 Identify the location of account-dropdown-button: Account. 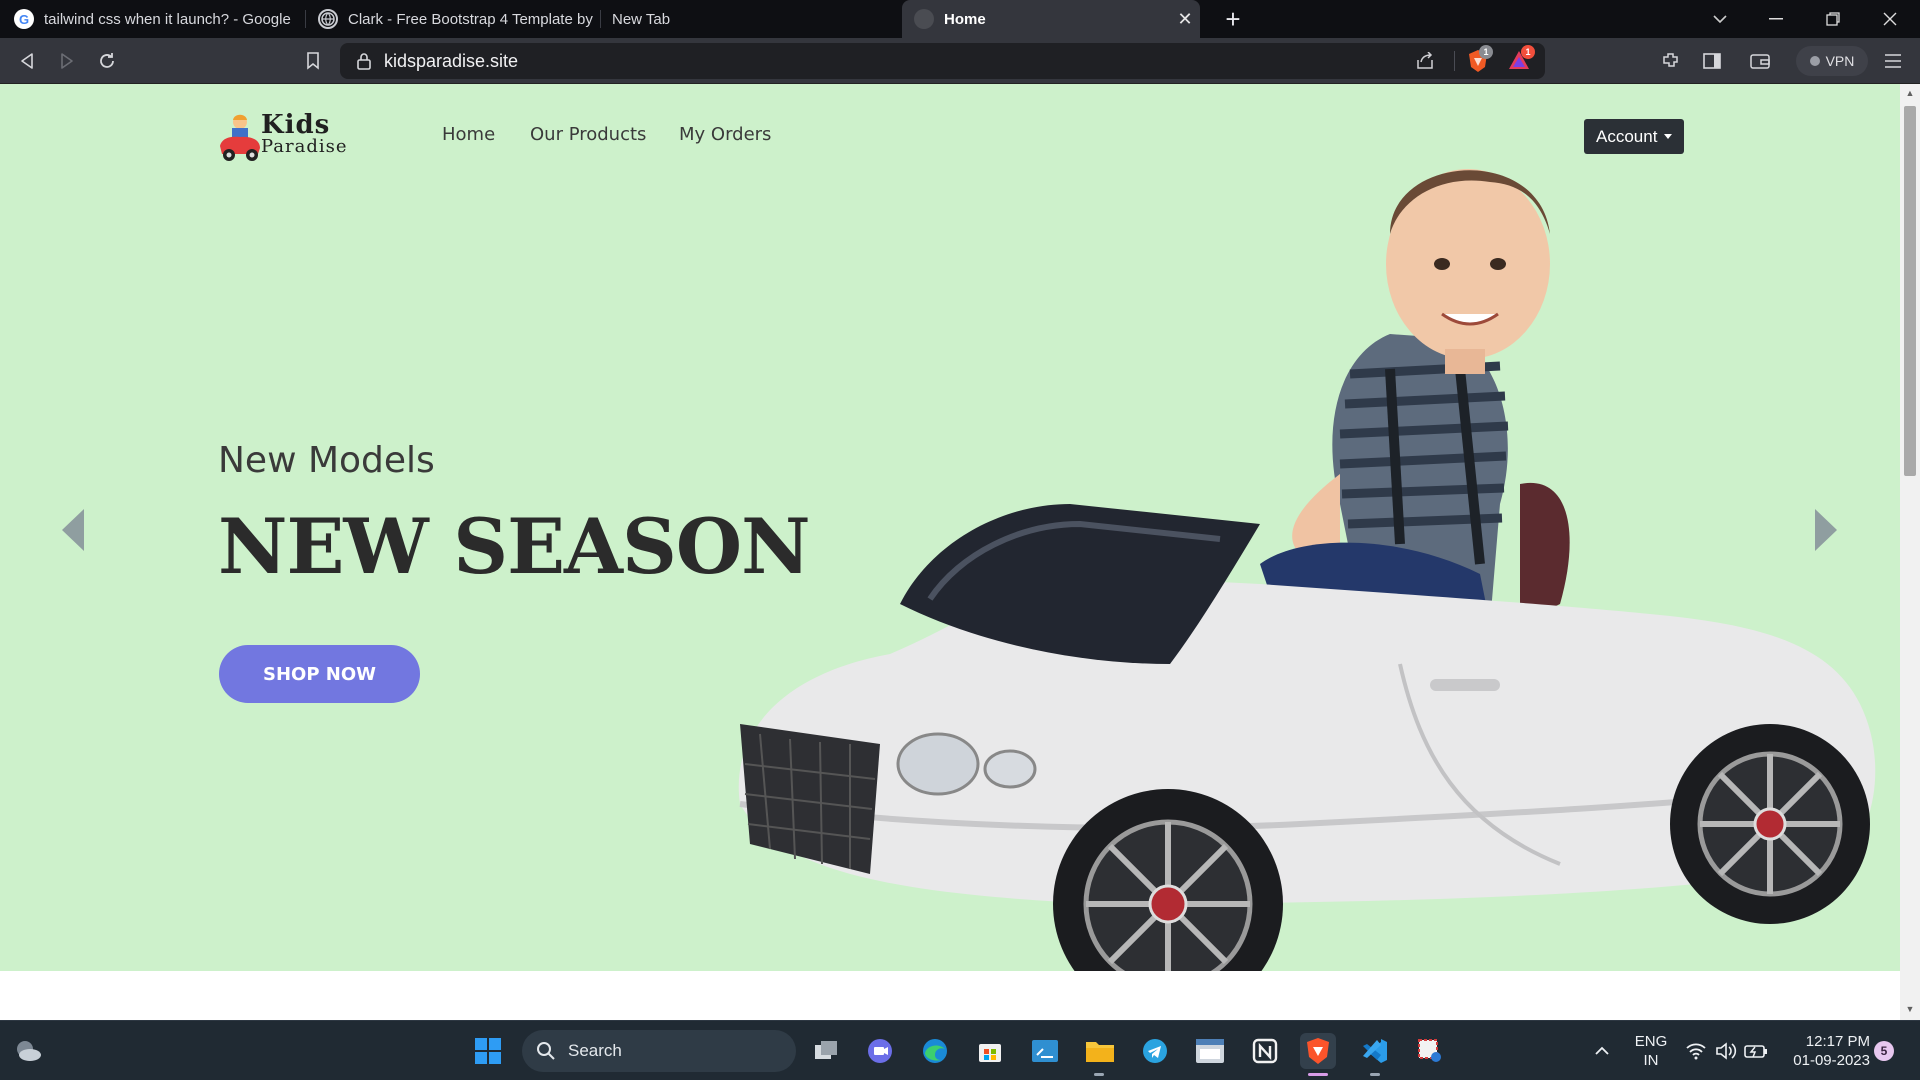
(1634, 136).